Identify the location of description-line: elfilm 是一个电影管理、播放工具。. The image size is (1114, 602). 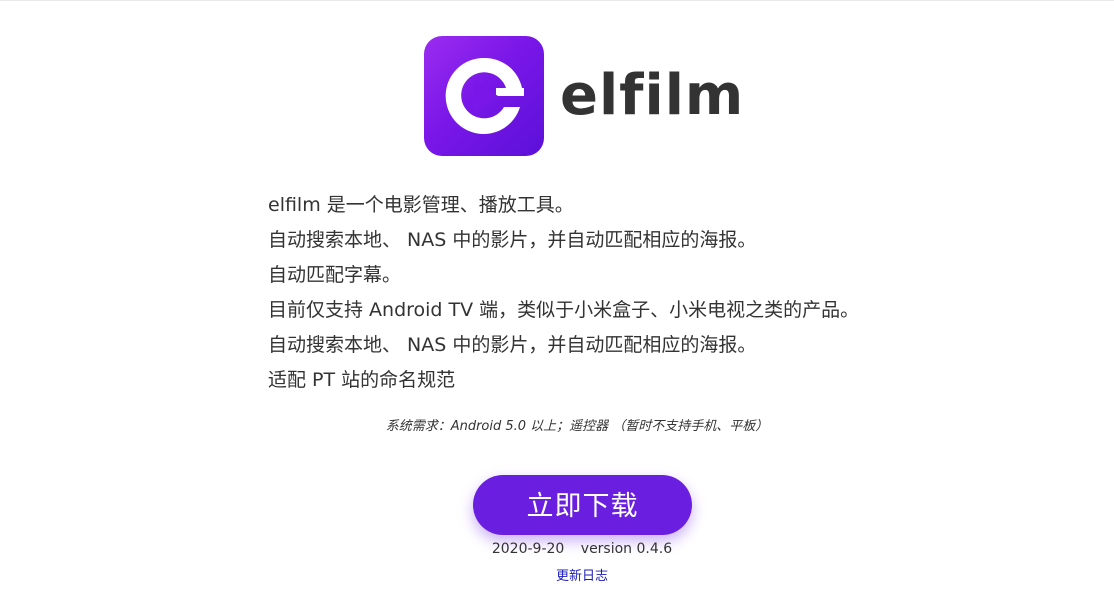
(421, 205).